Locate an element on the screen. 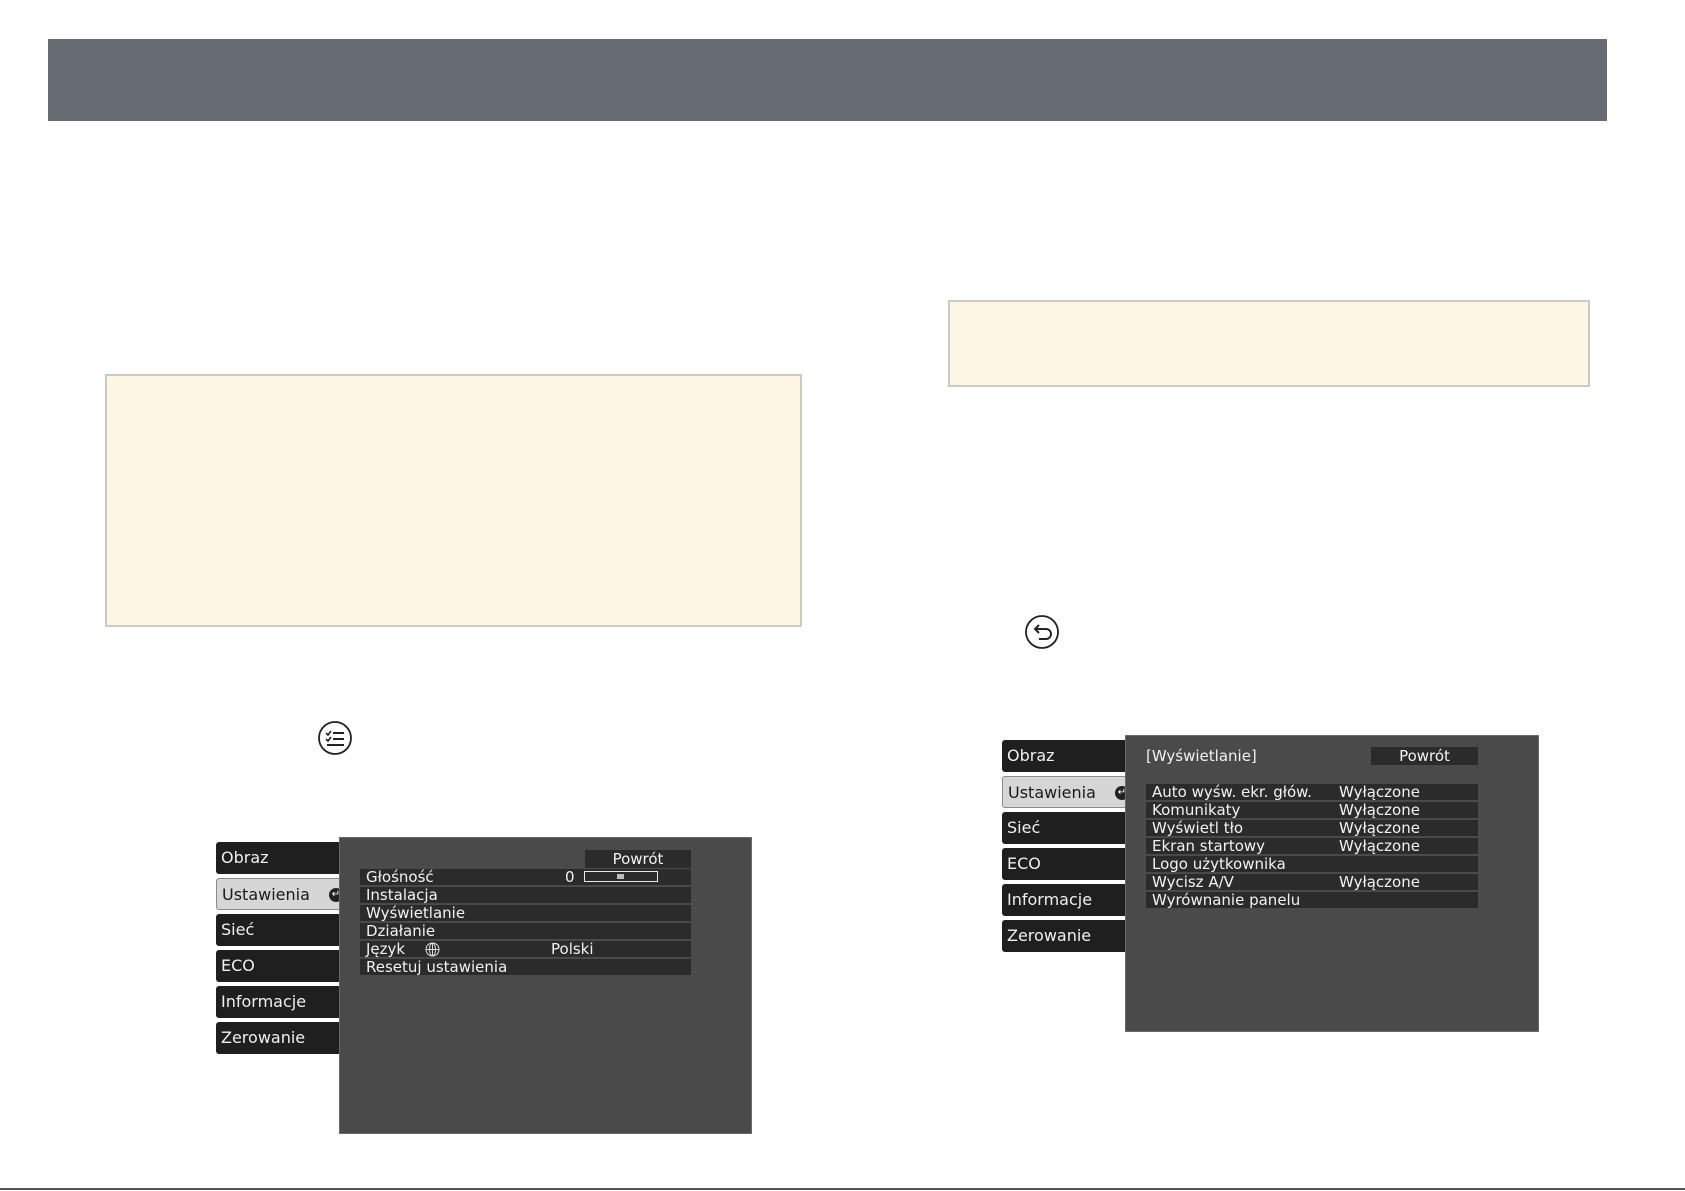 This screenshot has height=1191, width=1685. page-header-bar is located at coordinates (827, 80).